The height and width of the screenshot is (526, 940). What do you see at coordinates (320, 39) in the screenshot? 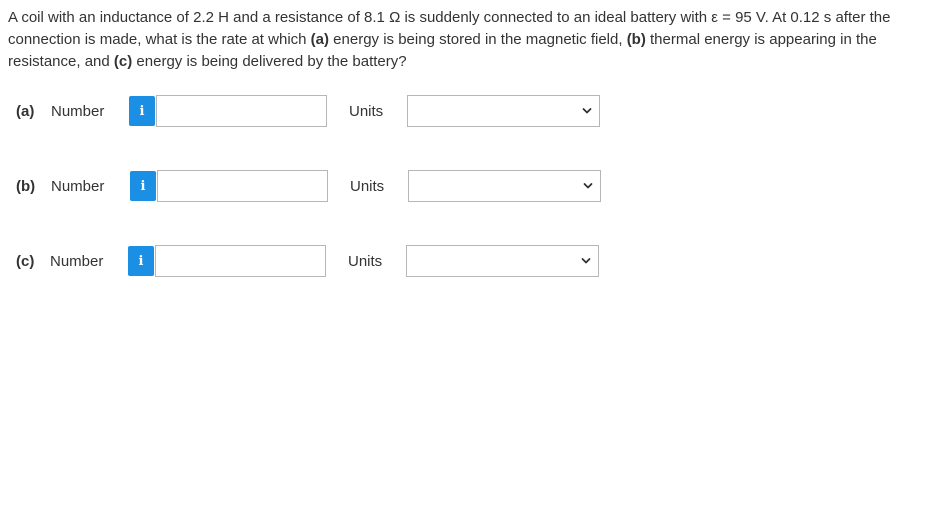
I see `part-a-tag: (a)` at bounding box center [320, 39].